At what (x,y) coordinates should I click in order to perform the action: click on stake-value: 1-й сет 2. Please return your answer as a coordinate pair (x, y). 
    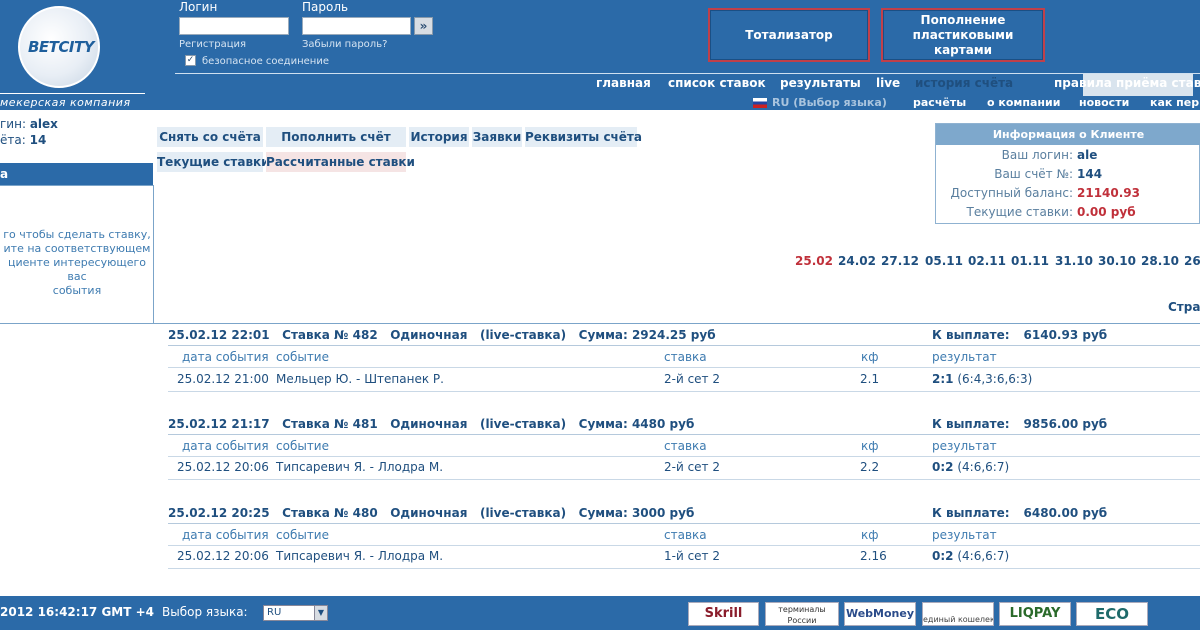
    Looking at the image, I should click on (692, 556).